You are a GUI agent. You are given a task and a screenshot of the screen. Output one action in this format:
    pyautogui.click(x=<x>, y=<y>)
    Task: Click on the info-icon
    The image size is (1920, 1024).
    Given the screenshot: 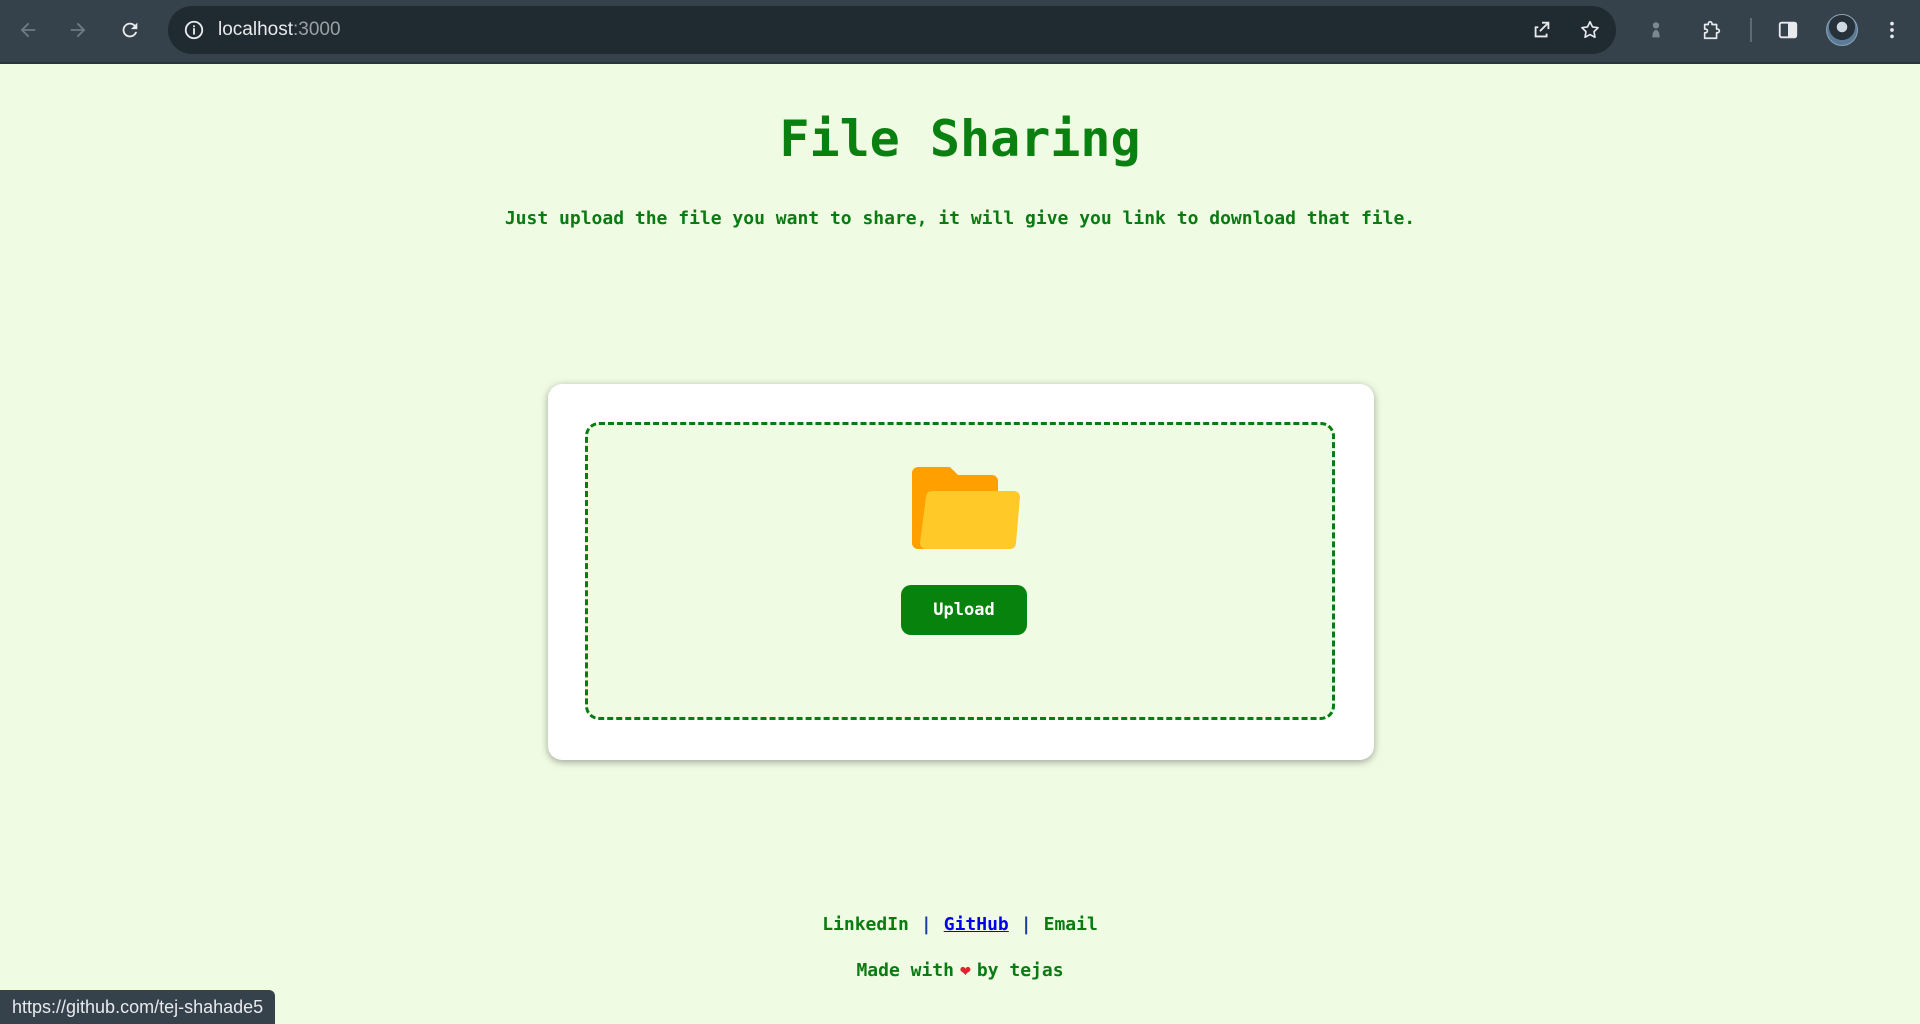 What is the action you would take?
    pyautogui.click(x=194, y=30)
    